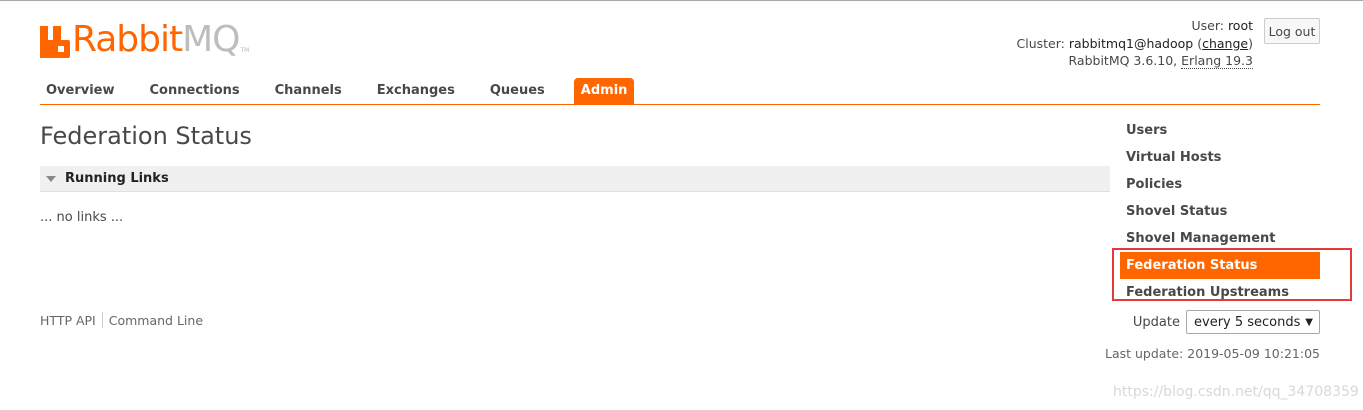 The image size is (1363, 410). Describe the element at coordinates (51, 178) in the screenshot. I see `triangle-down-icon` at that location.